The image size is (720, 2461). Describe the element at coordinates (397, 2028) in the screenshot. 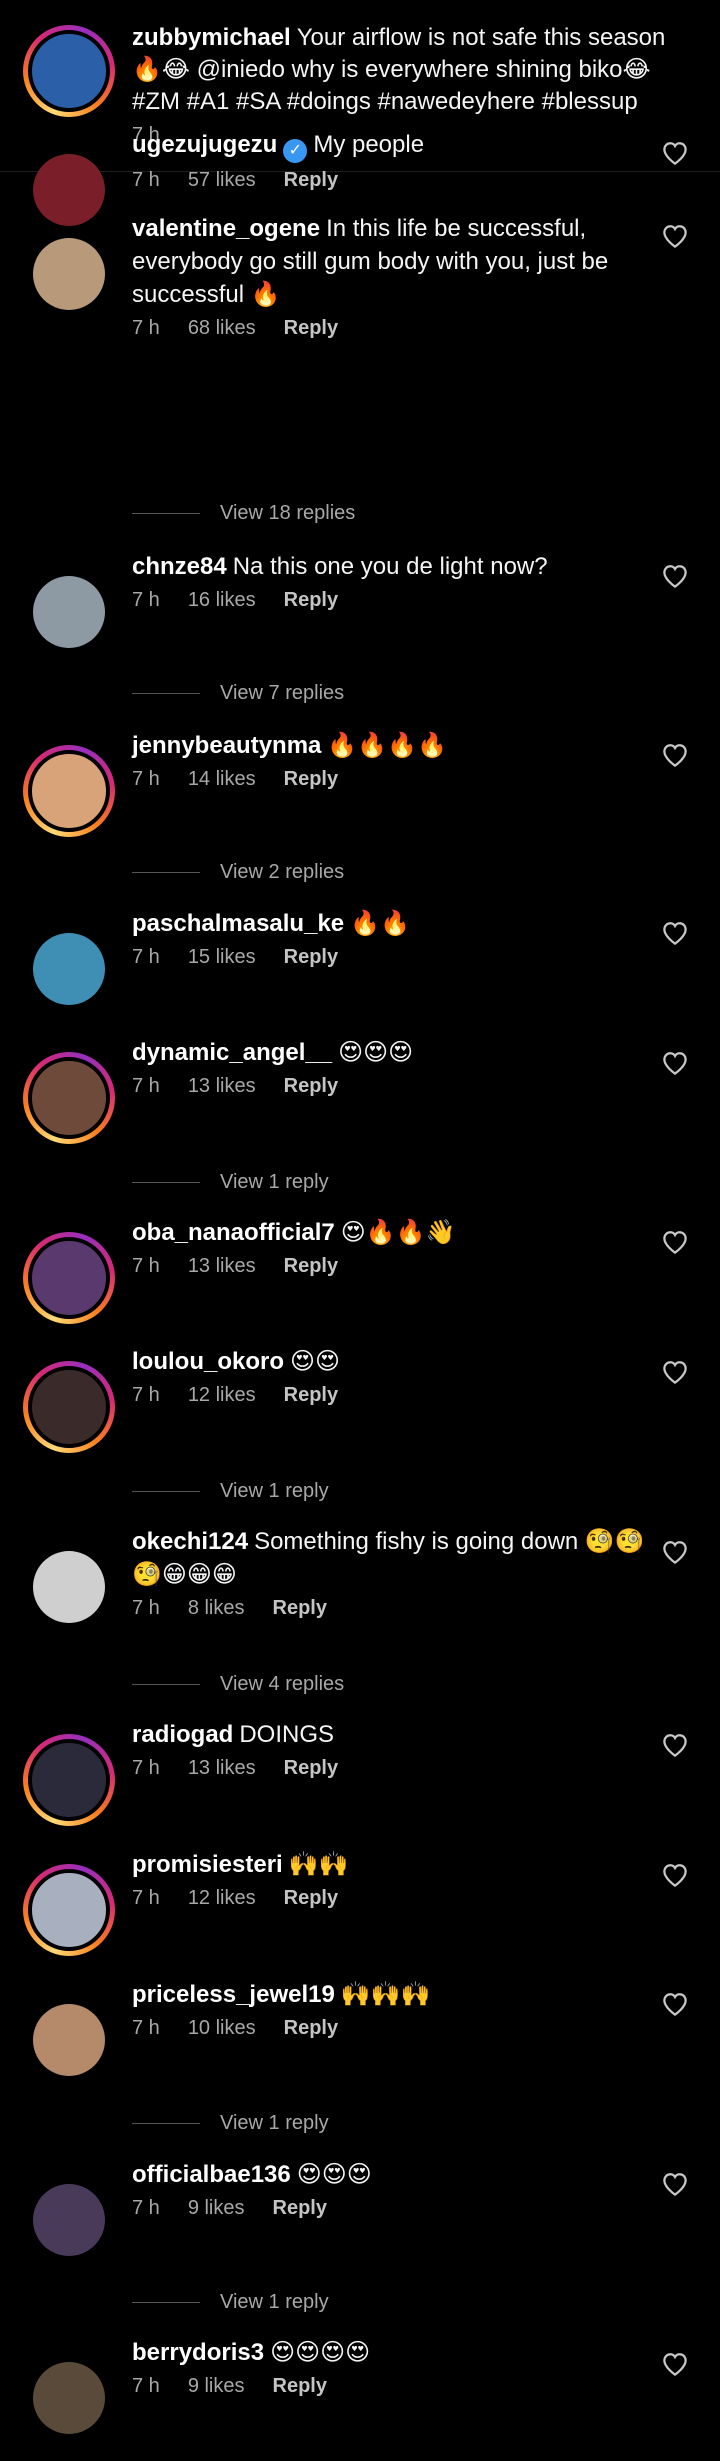

I see `comment-meta: 7 h 10 likes Reply` at that location.